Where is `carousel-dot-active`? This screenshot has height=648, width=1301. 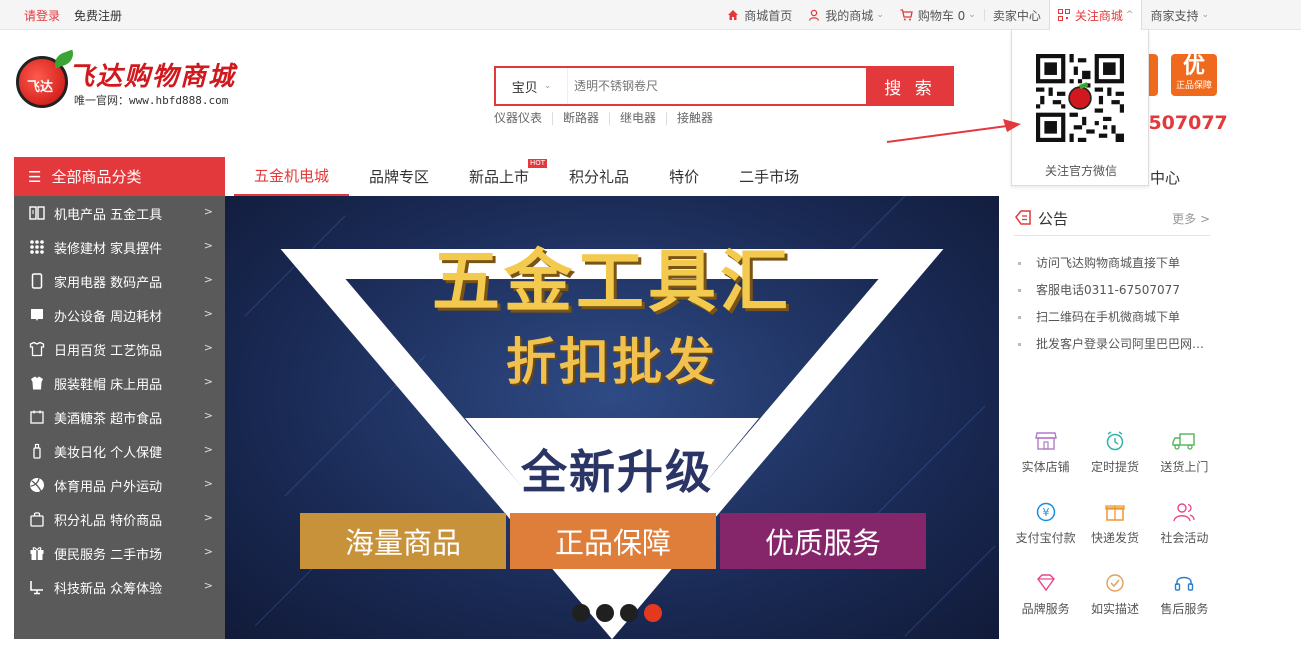
carousel-dot-active is located at coordinates (653, 613).